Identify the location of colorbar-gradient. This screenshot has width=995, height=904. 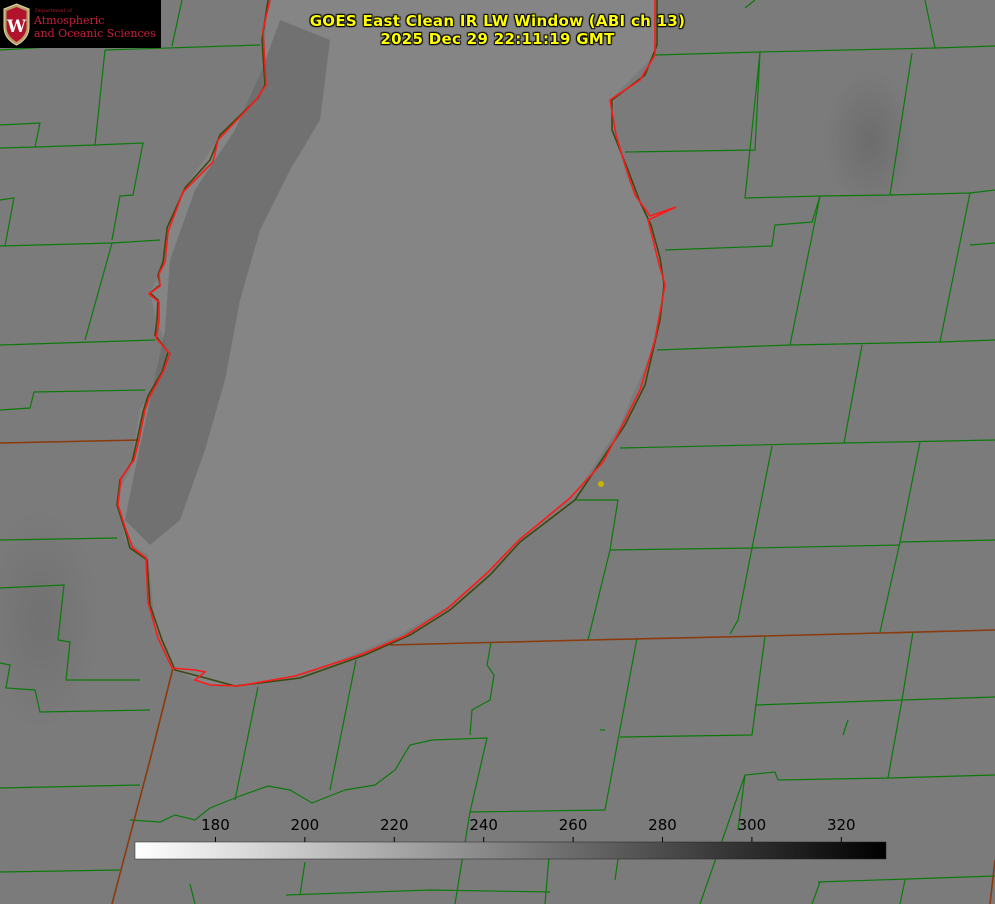
(510, 850).